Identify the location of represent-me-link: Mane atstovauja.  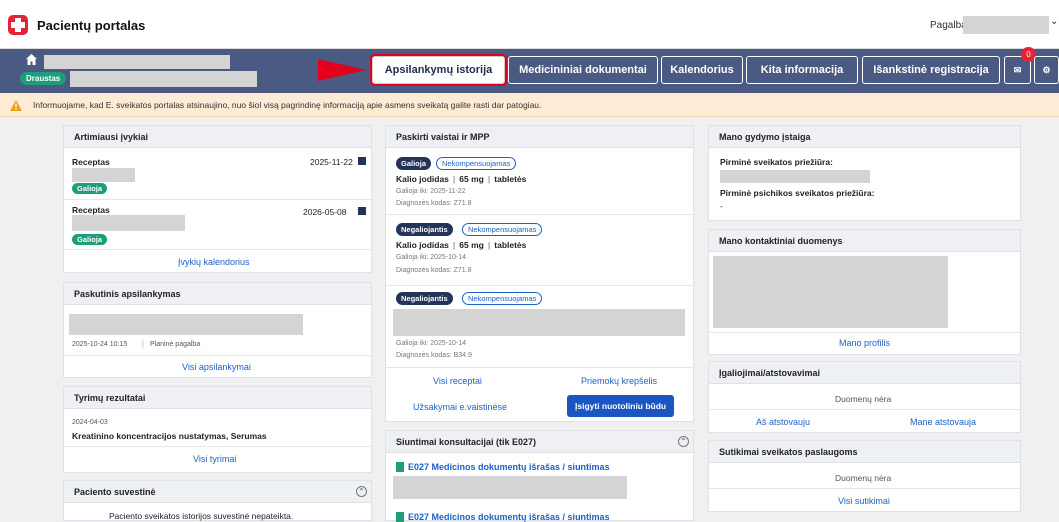
(943, 422).